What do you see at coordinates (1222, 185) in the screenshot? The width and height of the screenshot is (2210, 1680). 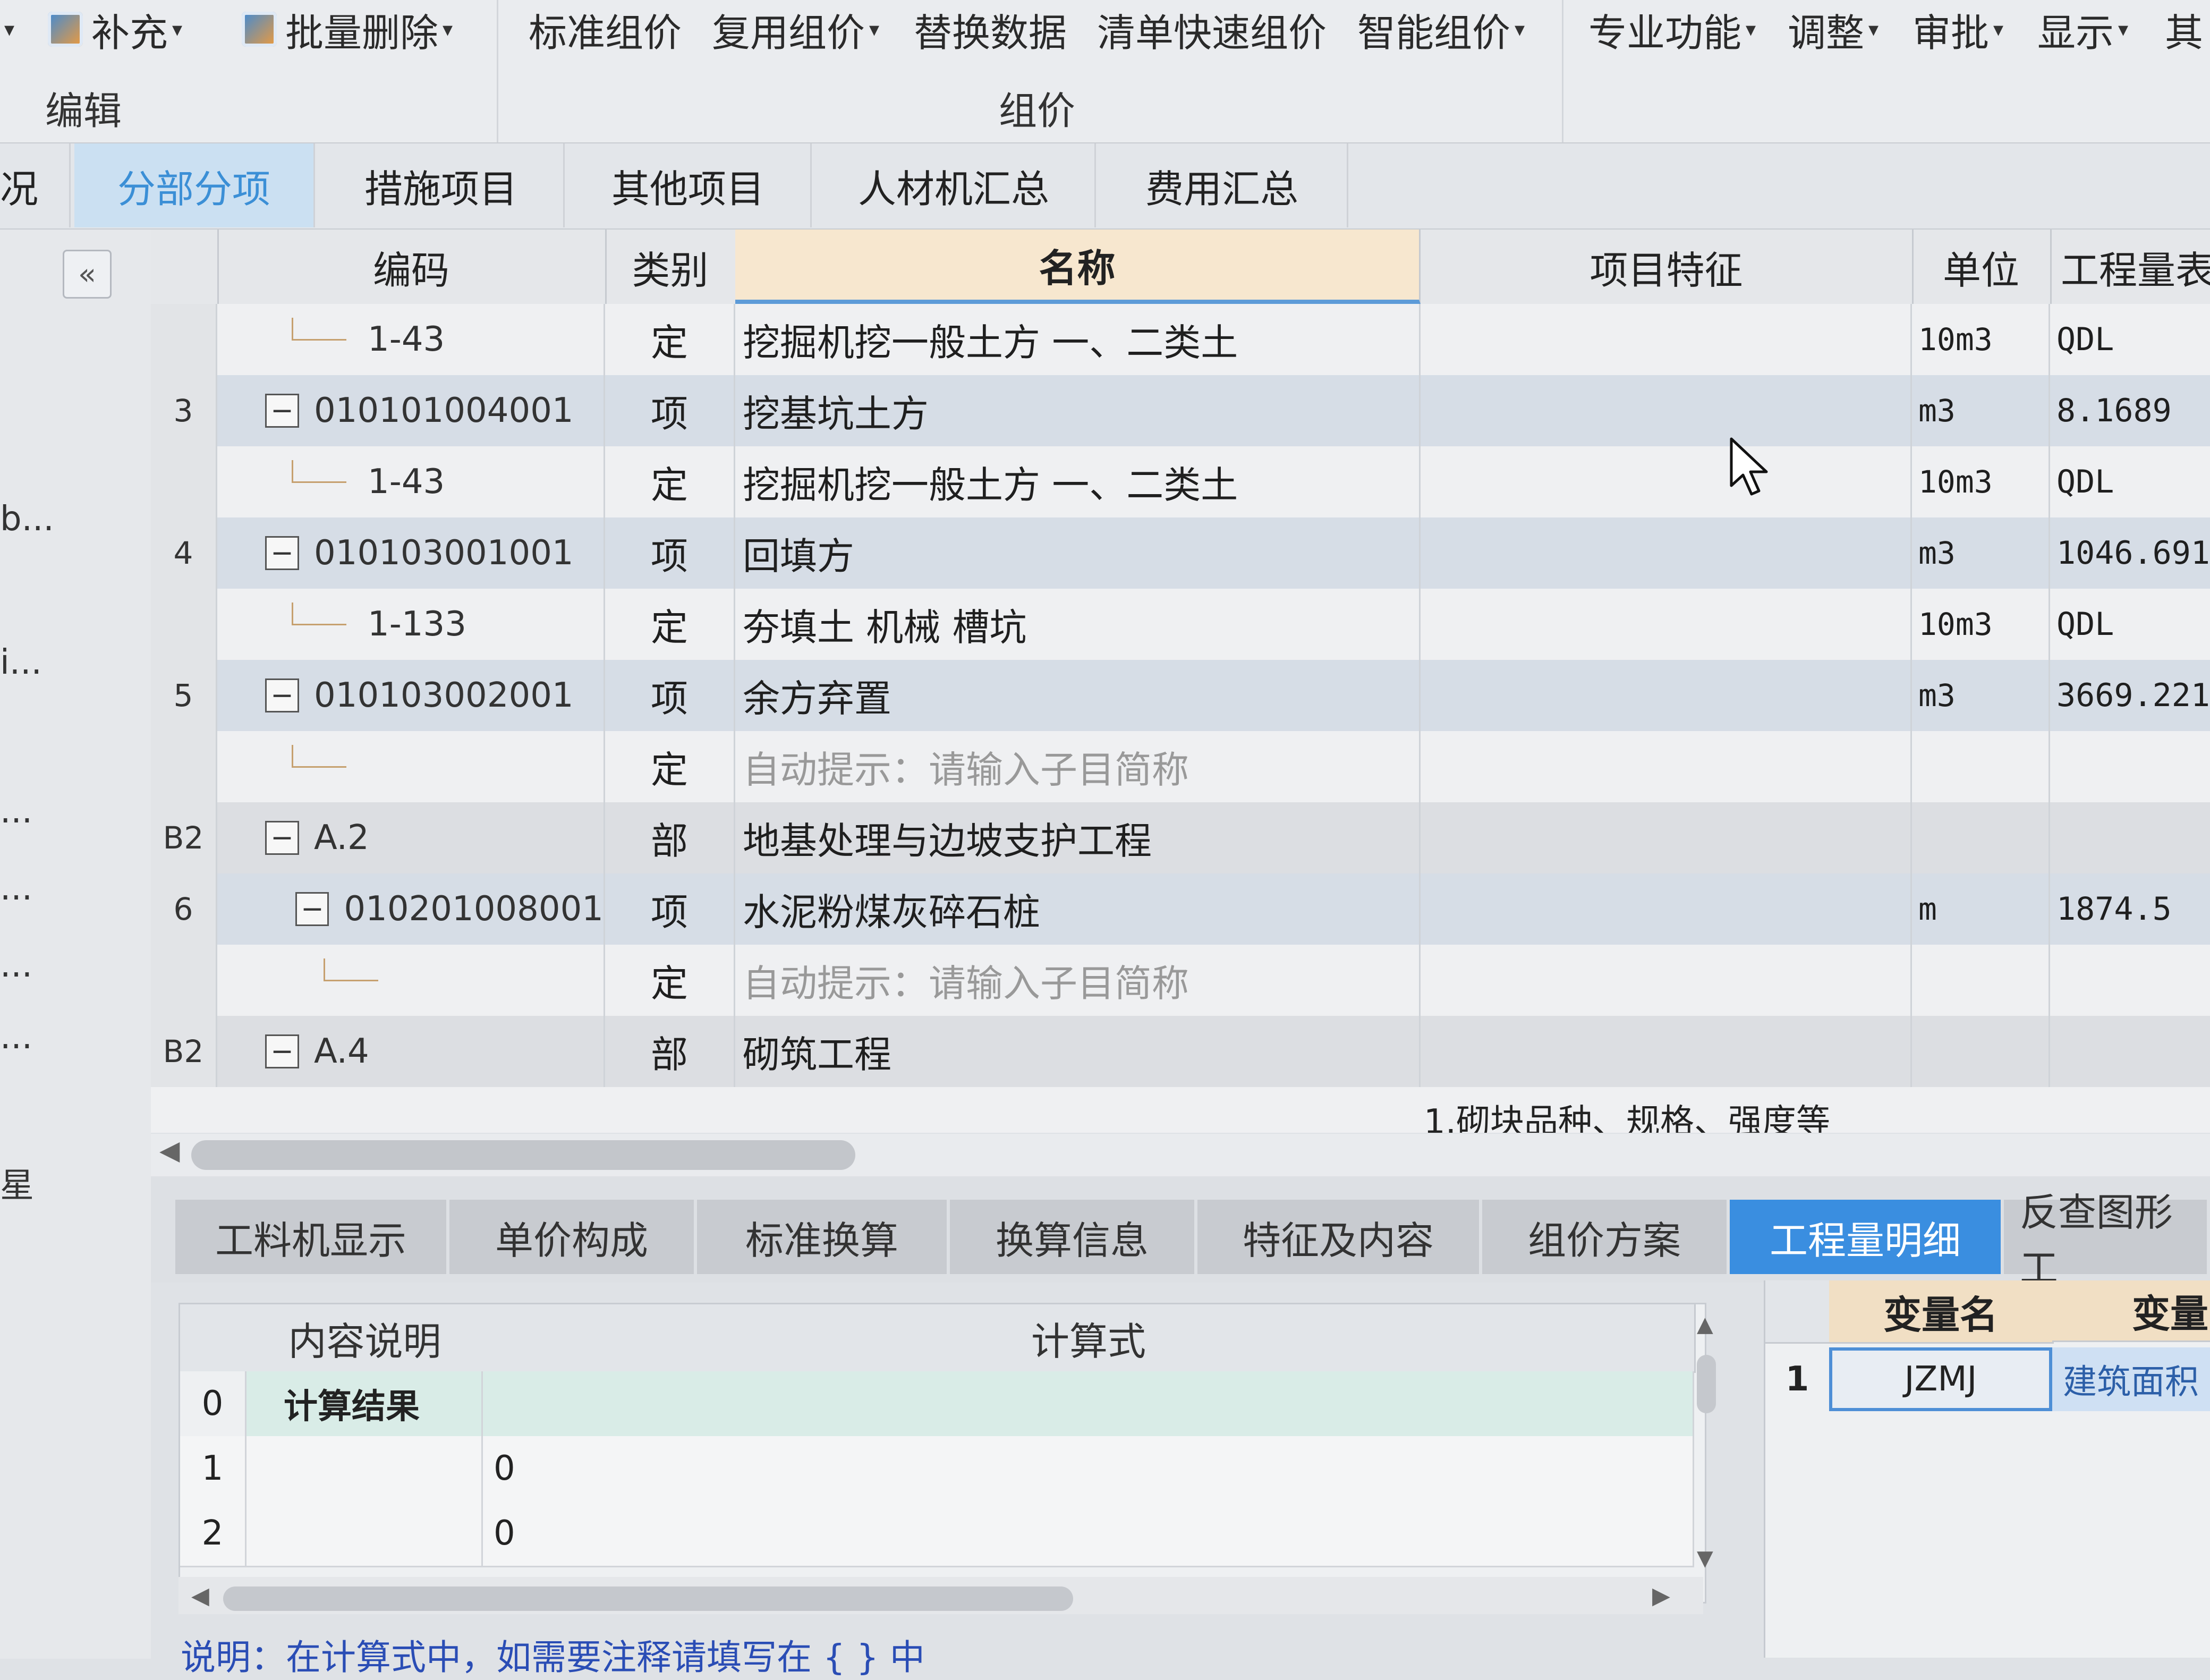 I see `tab-cost-summary: 费用汇总` at bounding box center [1222, 185].